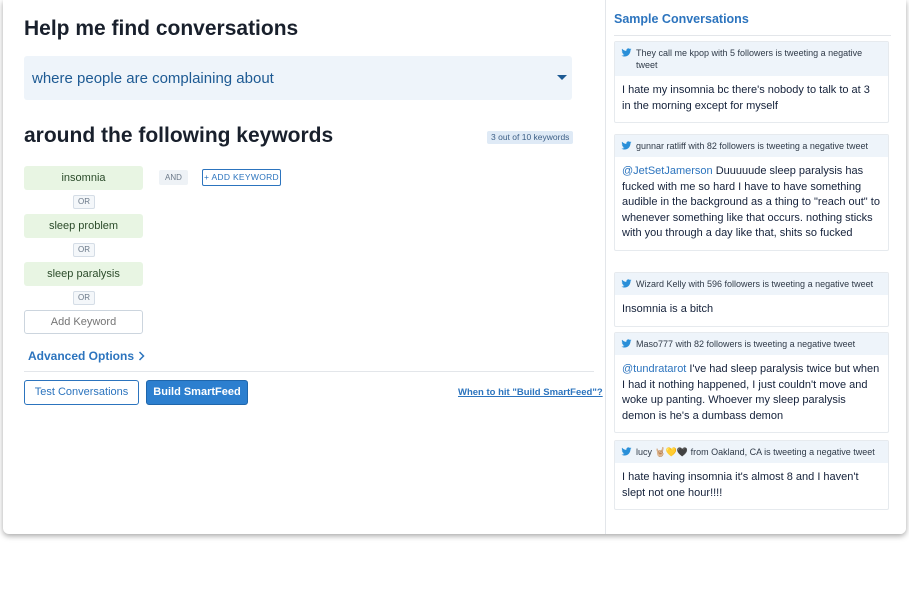  What do you see at coordinates (241, 177) in the screenshot?
I see `add-keyword-group-button: + ADD KEYWORD` at bounding box center [241, 177].